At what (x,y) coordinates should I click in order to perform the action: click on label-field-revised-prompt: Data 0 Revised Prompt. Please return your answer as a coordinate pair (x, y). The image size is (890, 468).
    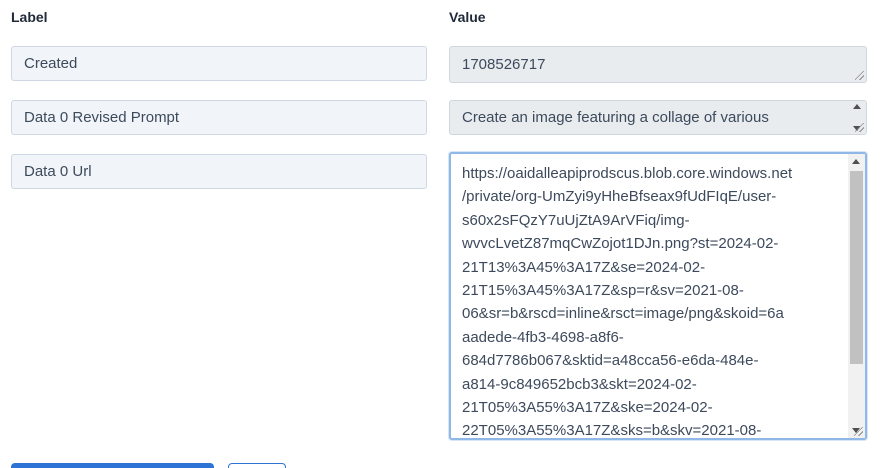
    Looking at the image, I should click on (219, 117).